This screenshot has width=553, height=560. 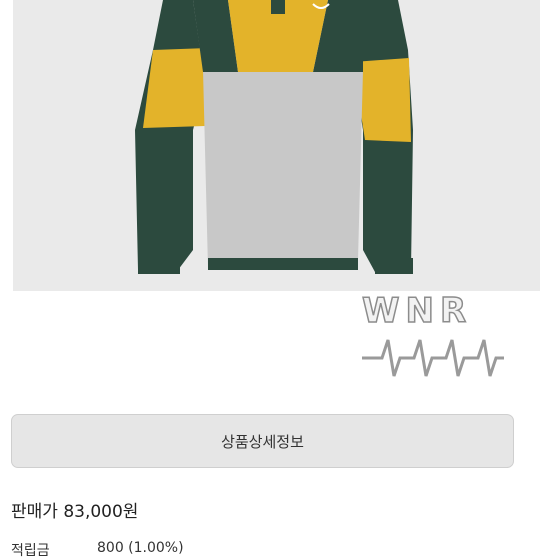 What do you see at coordinates (394, 266) in the screenshot?
I see `right-cuff` at bounding box center [394, 266].